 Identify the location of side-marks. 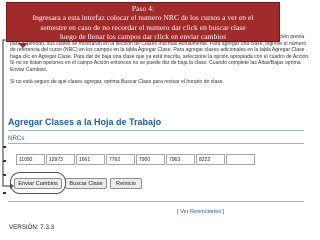
(4, 170).